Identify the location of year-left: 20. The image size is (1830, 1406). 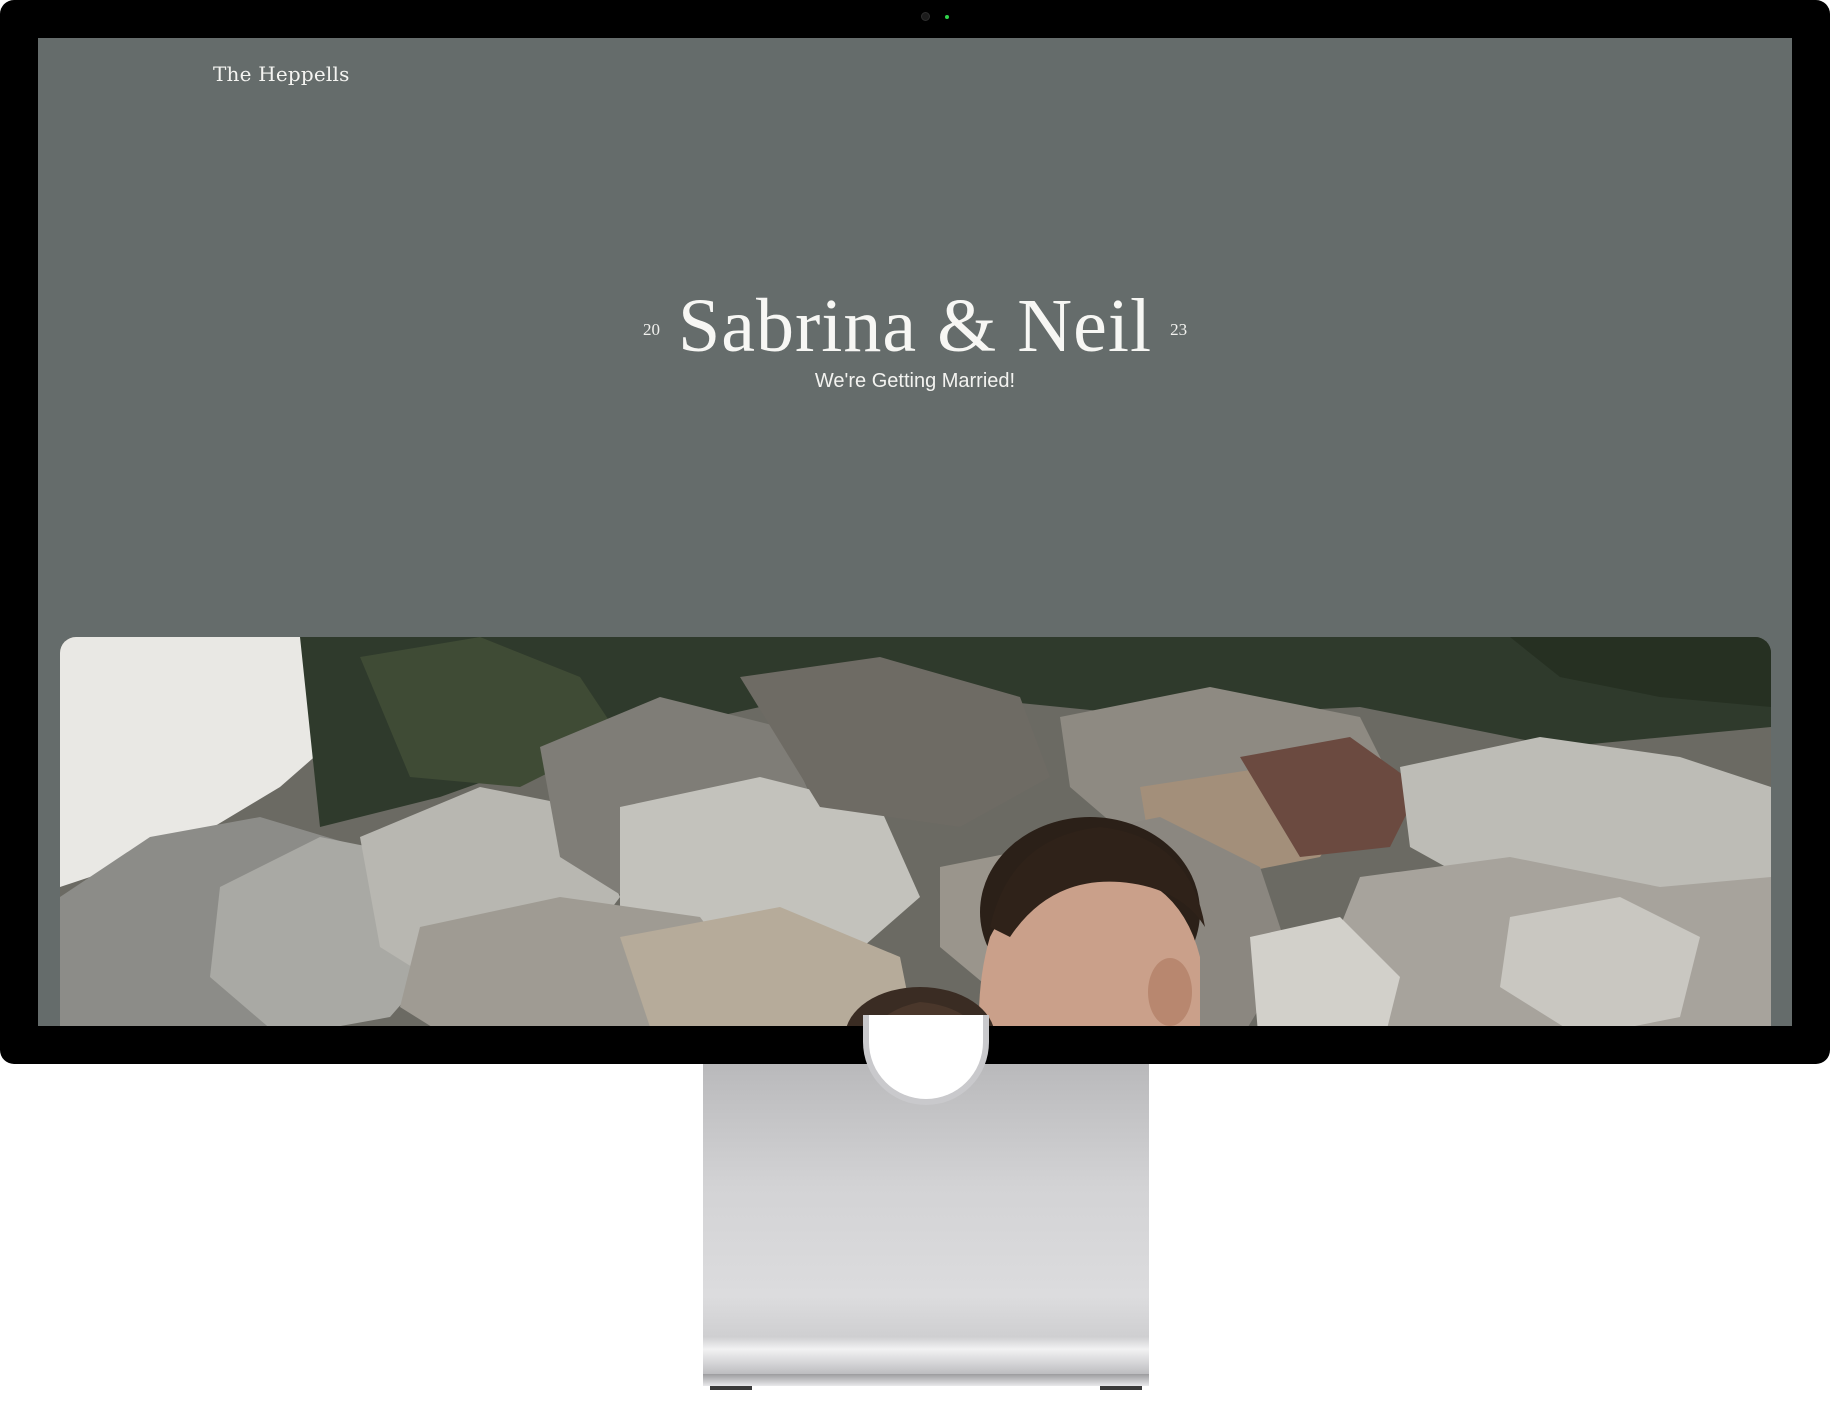
(651, 329).